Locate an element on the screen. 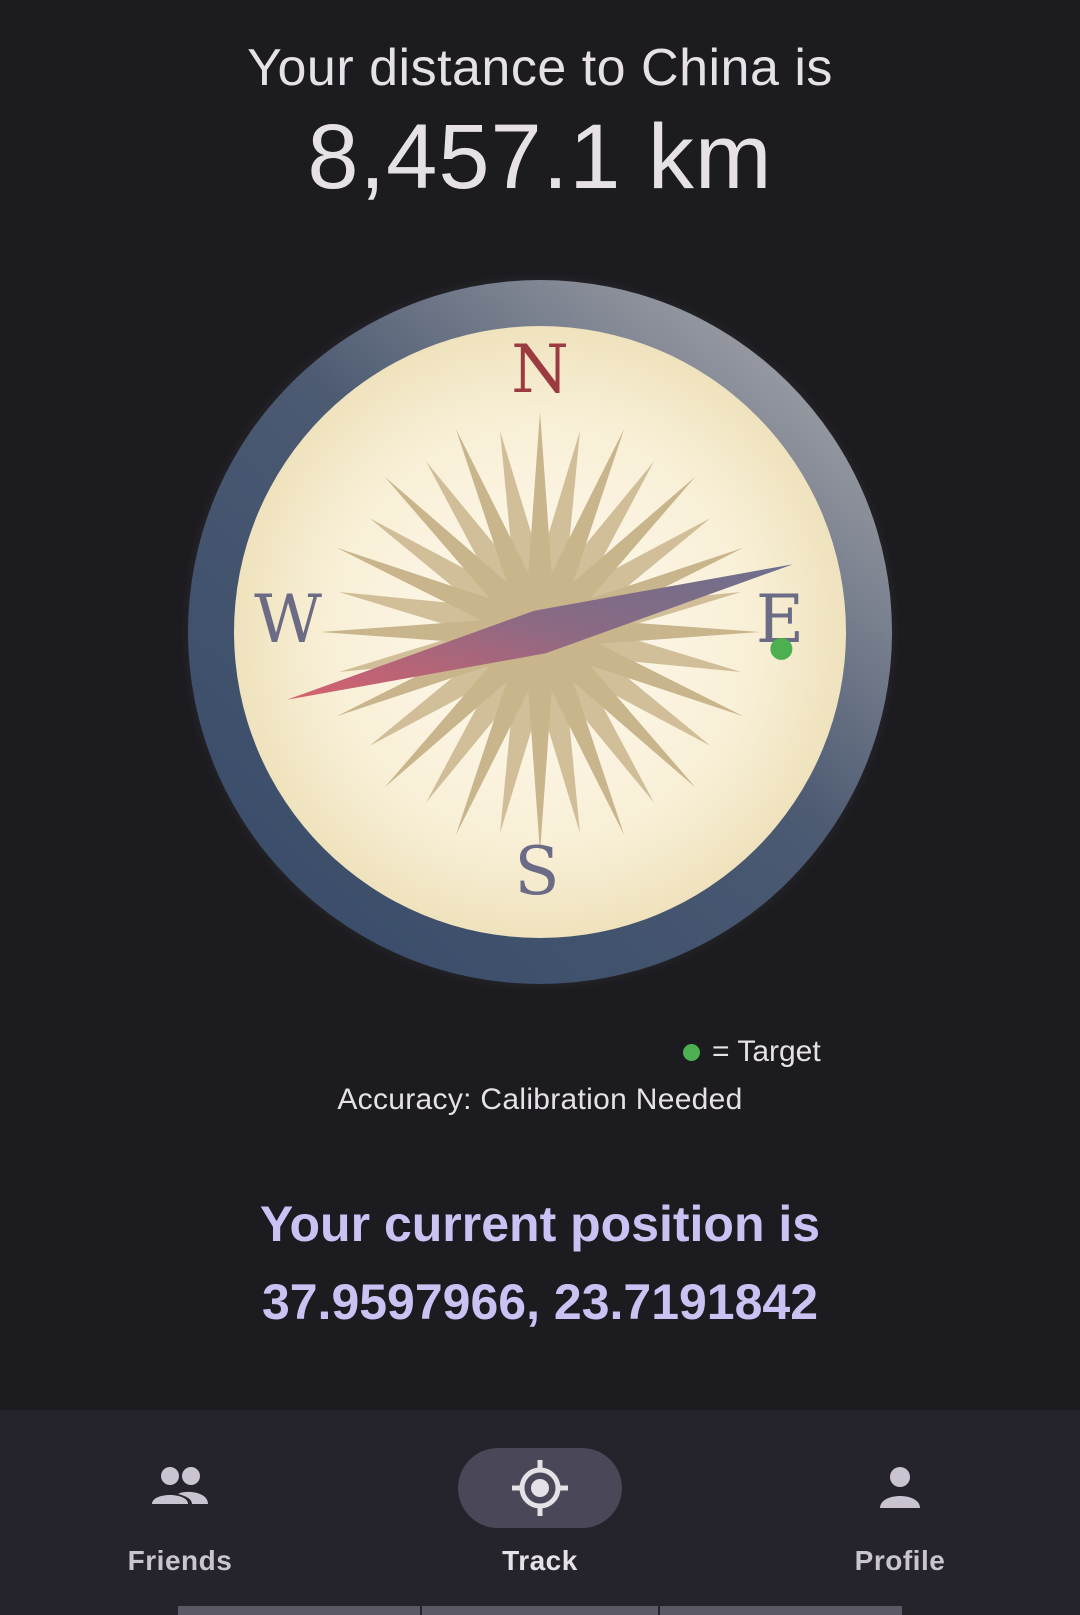  nav-profile-icon-container is located at coordinates (900, 1488).